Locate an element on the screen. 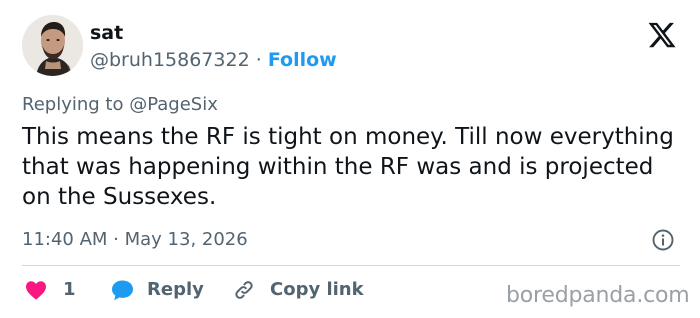 The height and width of the screenshot is (318, 700). x-logo-icon is located at coordinates (662, 35).